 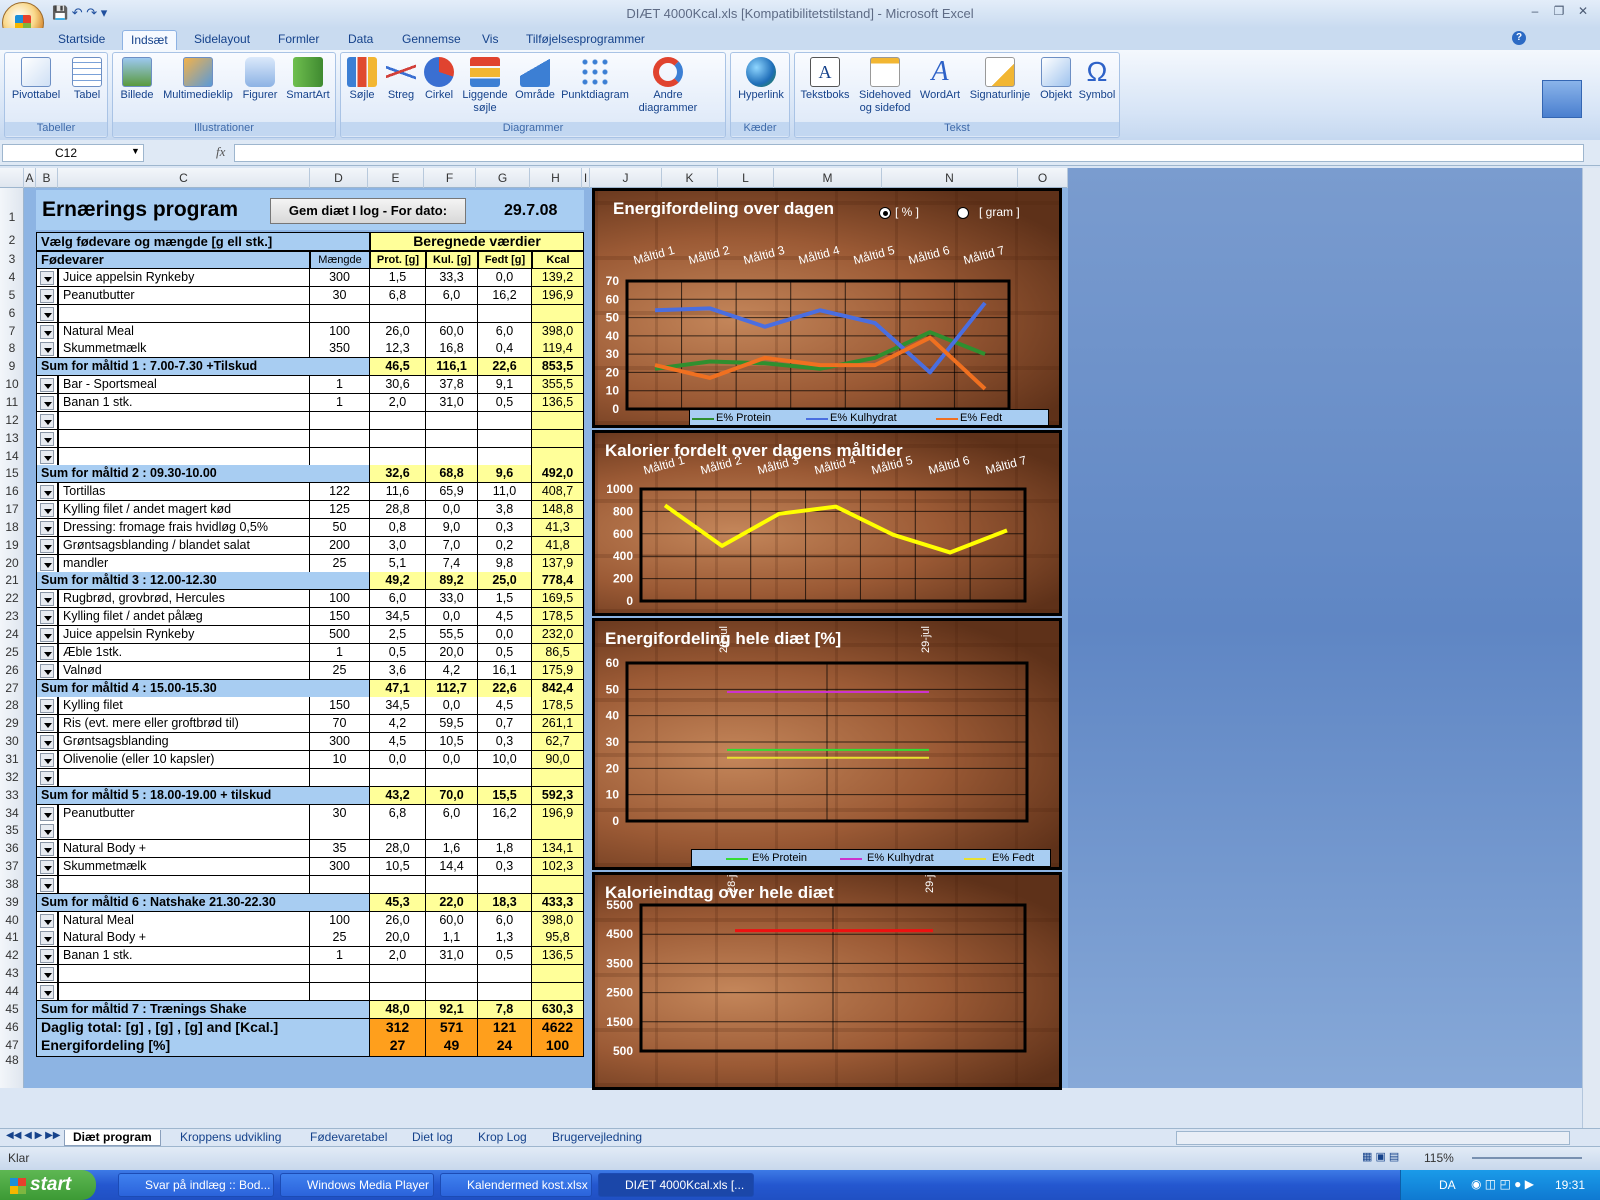 I want to click on row-header: 34, so click(x=12, y=813).